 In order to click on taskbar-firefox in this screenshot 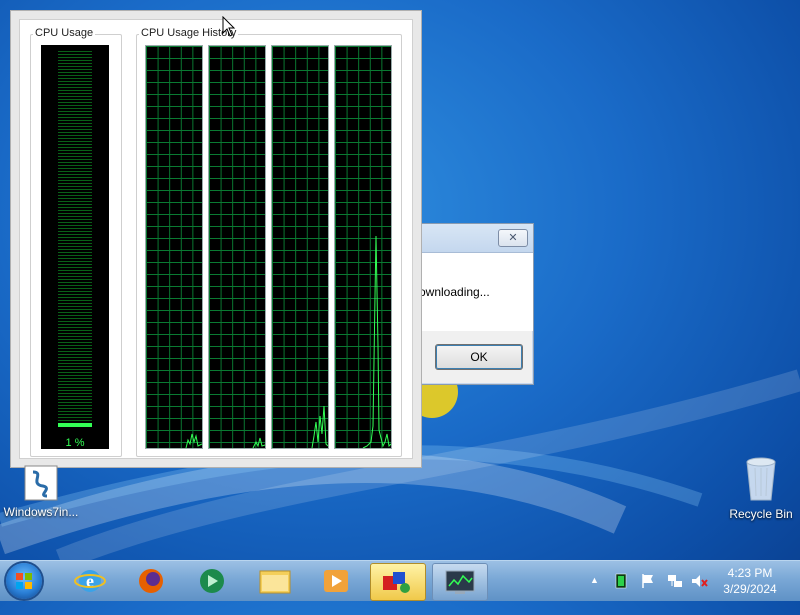, I will do `click(151, 581)`.